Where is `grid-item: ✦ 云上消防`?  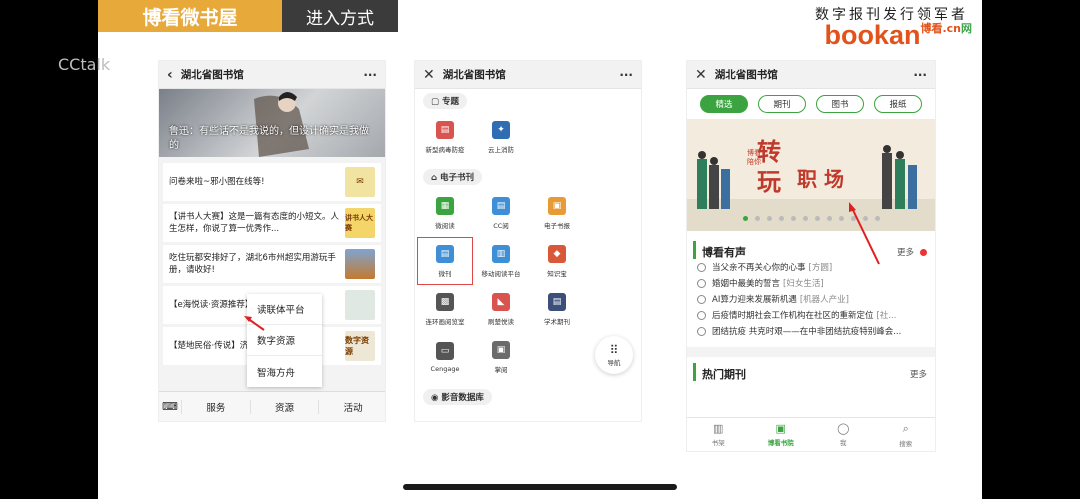 grid-item: ✦ 云上消防 is located at coordinates (501, 137).